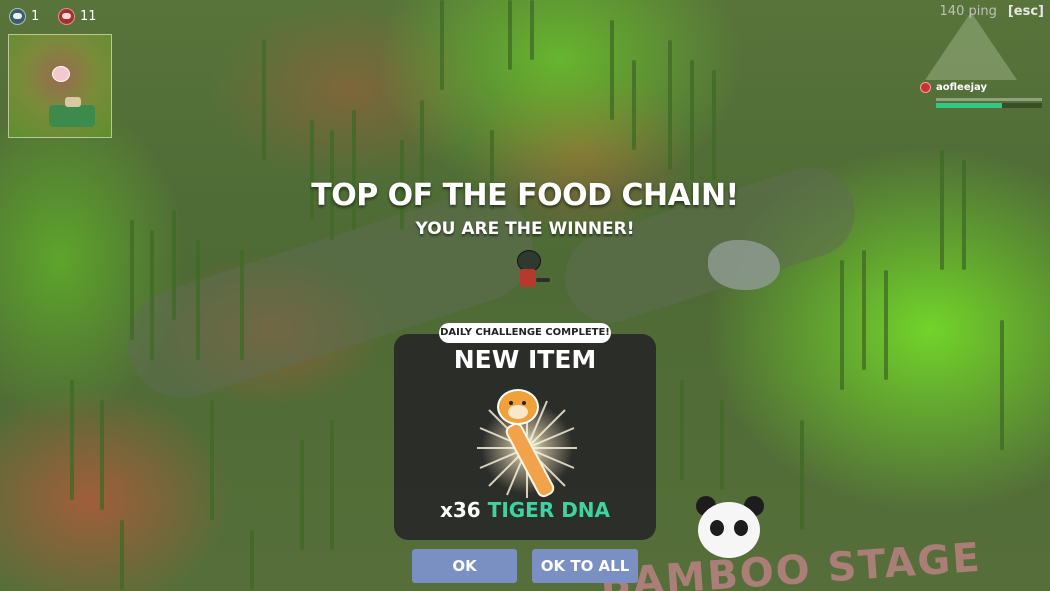 The image size is (1050, 591). I want to click on item-reward-line: x36 TIGER DNA, so click(525, 510).